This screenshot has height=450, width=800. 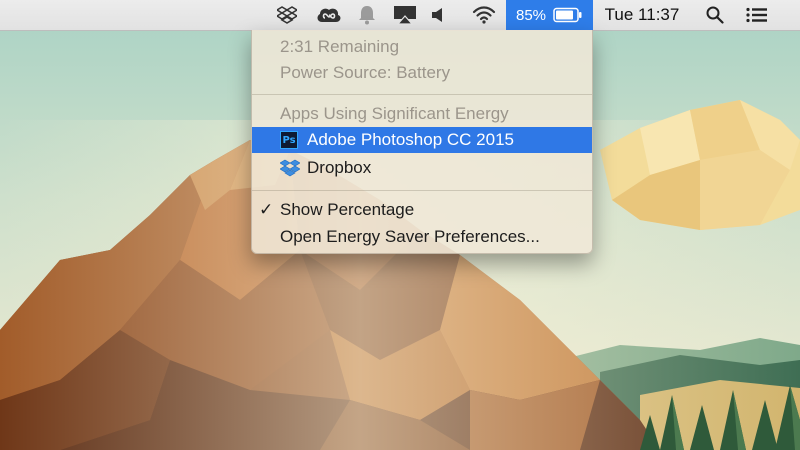 What do you see at coordinates (567, 15) in the screenshot?
I see `battery-icon` at bounding box center [567, 15].